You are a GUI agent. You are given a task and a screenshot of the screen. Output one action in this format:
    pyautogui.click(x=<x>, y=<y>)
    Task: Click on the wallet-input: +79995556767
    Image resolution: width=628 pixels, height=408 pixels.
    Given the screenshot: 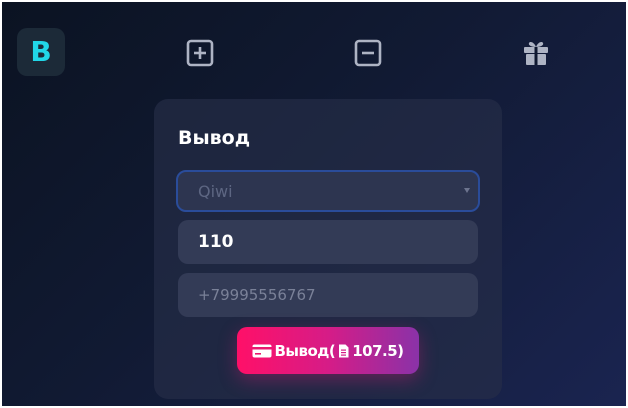 What is the action you would take?
    pyautogui.click(x=328, y=295)
    